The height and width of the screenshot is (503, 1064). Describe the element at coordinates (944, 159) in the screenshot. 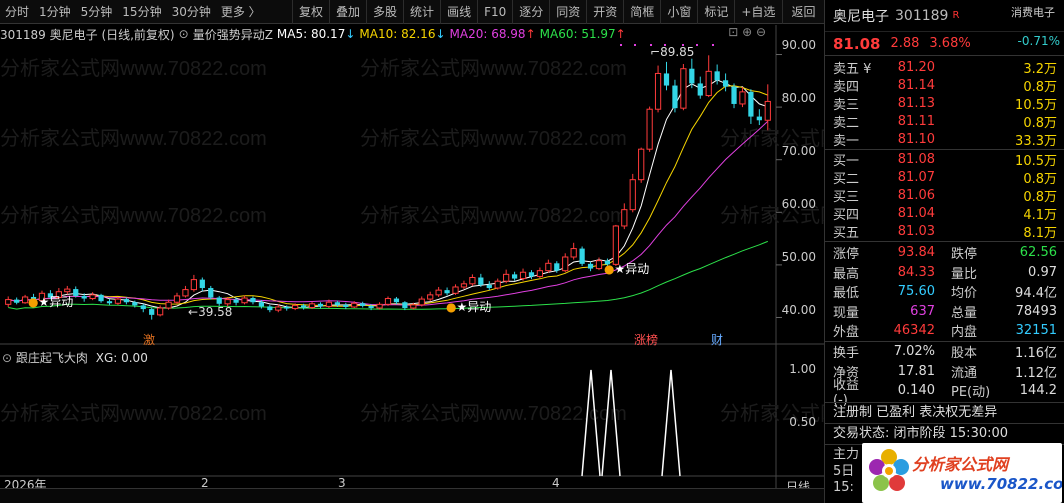

I see `bid-row: 买一 81.08 10.5万` at that location.